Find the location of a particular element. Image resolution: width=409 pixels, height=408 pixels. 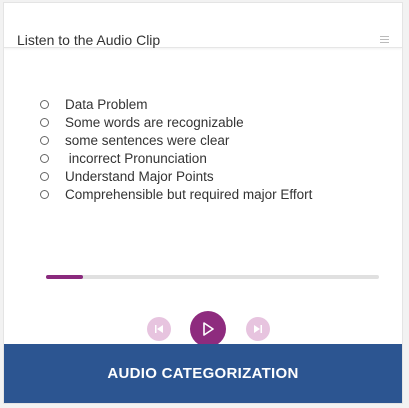

player-controls is located at coordinates (203, 329).